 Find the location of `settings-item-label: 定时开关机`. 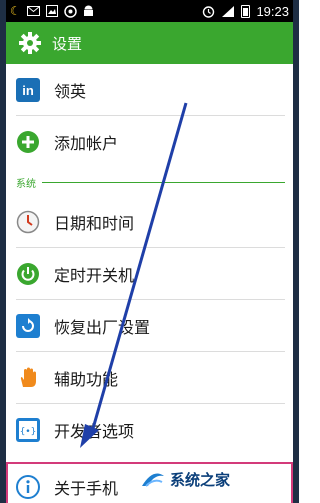

settings-item-label: 定时开关机 is located at coordinates (94, 275).